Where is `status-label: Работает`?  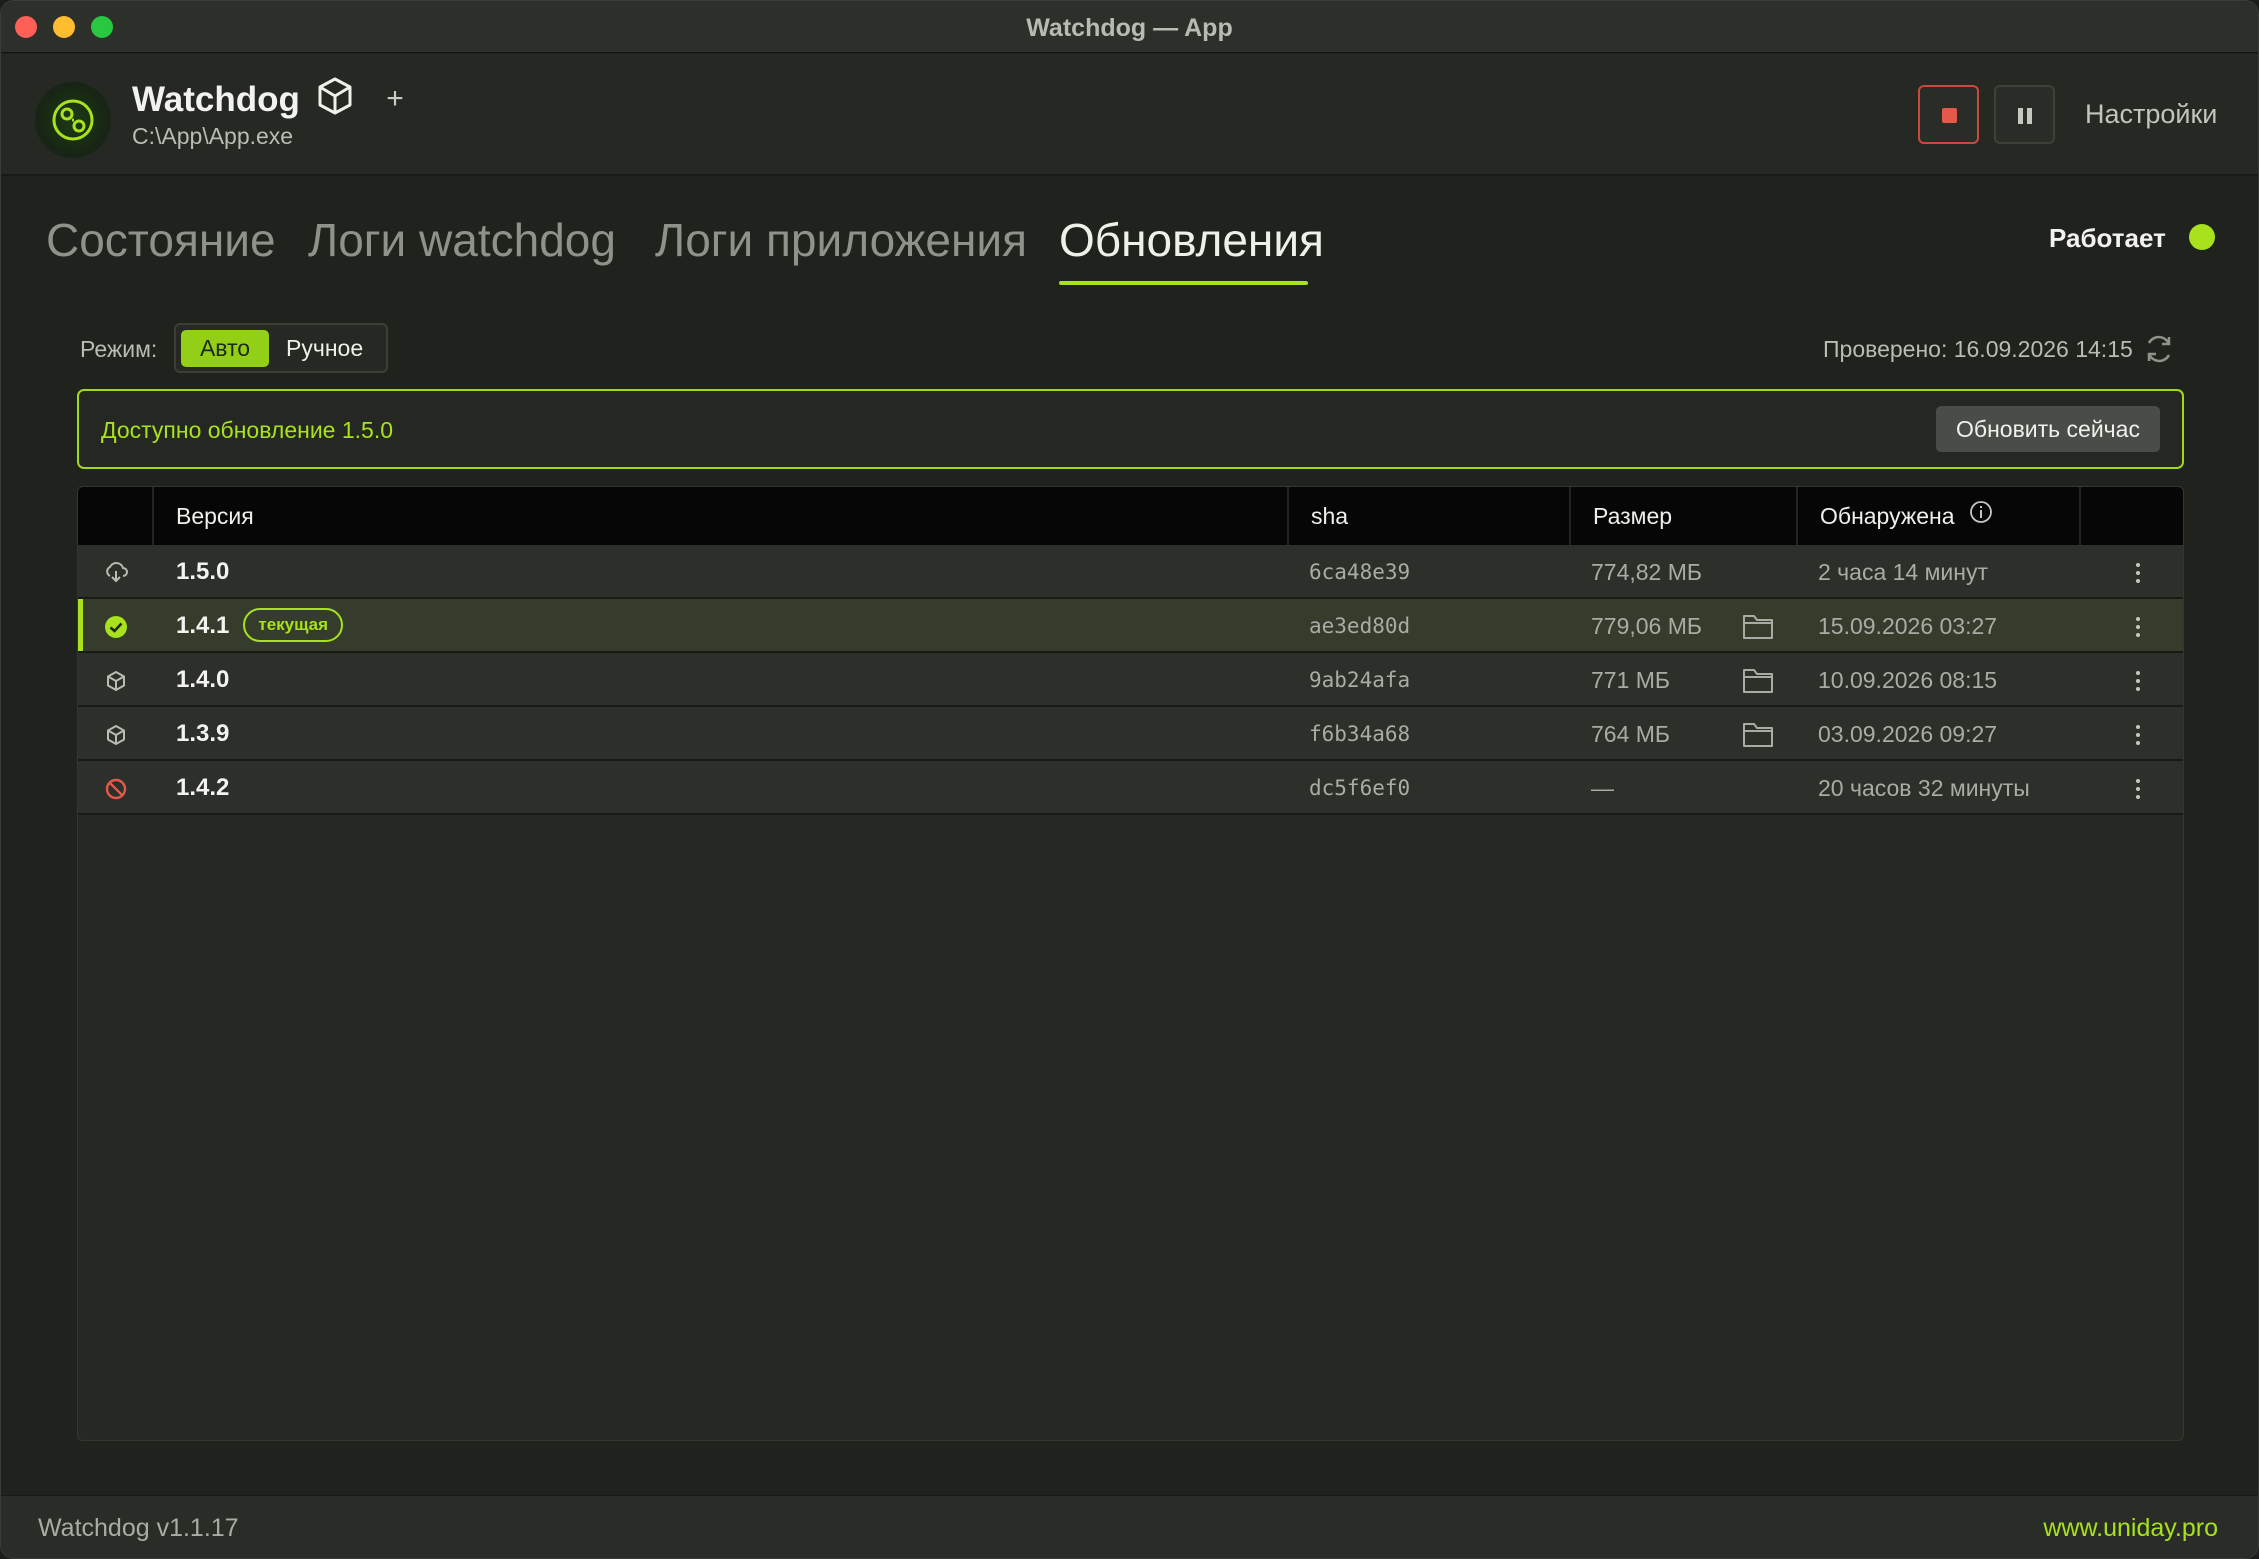 status-label: Работает is located at coordinates (2107, 238).